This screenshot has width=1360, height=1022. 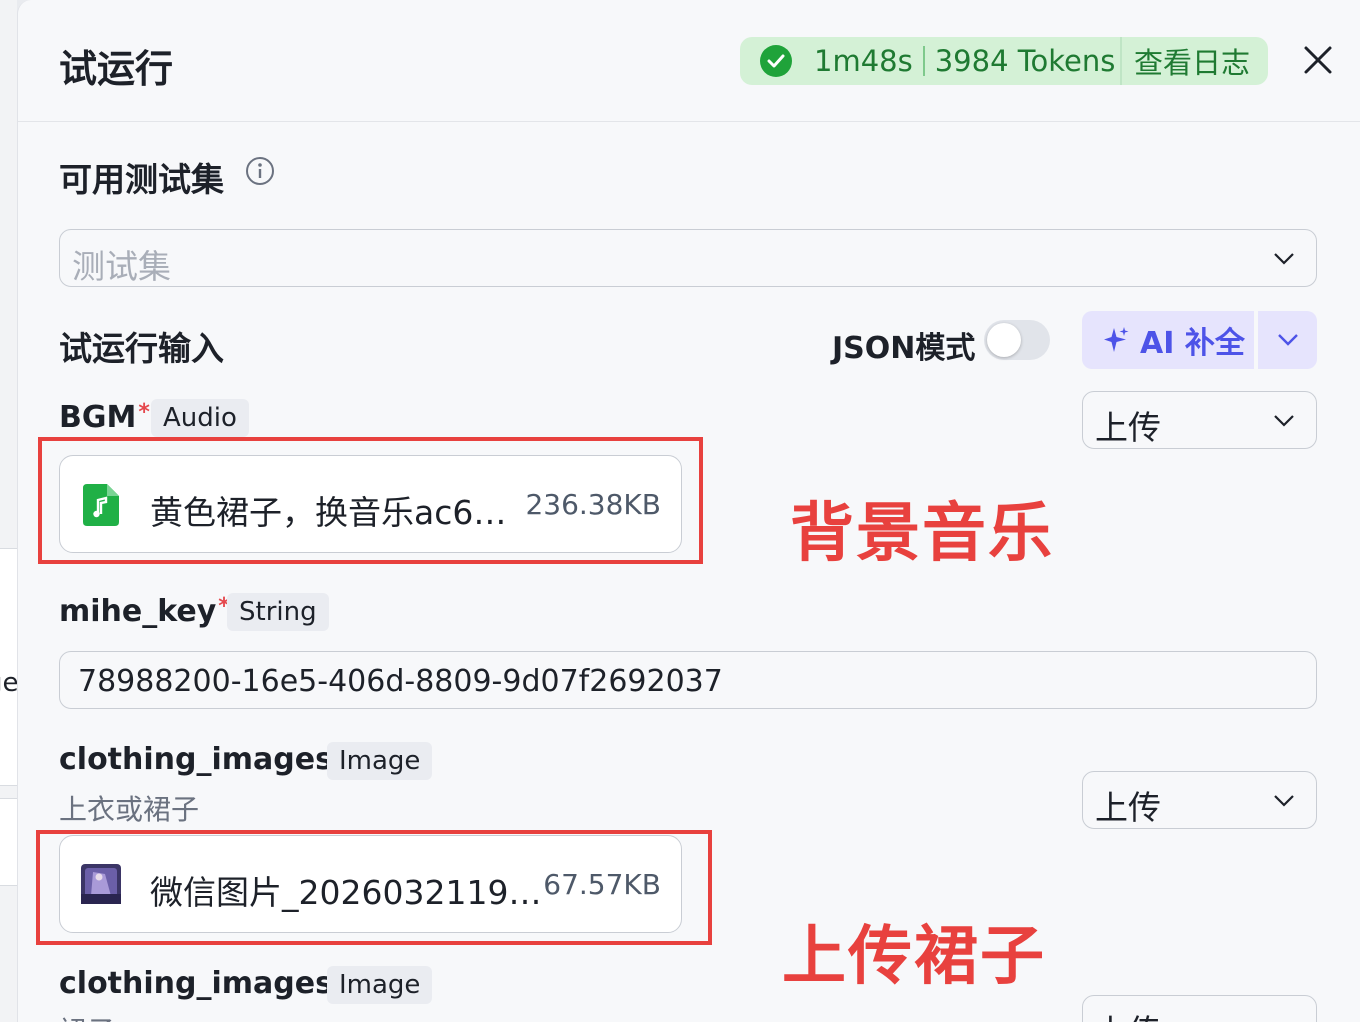 I want to click on field-type-tag: String, so click(x=278, y=612).